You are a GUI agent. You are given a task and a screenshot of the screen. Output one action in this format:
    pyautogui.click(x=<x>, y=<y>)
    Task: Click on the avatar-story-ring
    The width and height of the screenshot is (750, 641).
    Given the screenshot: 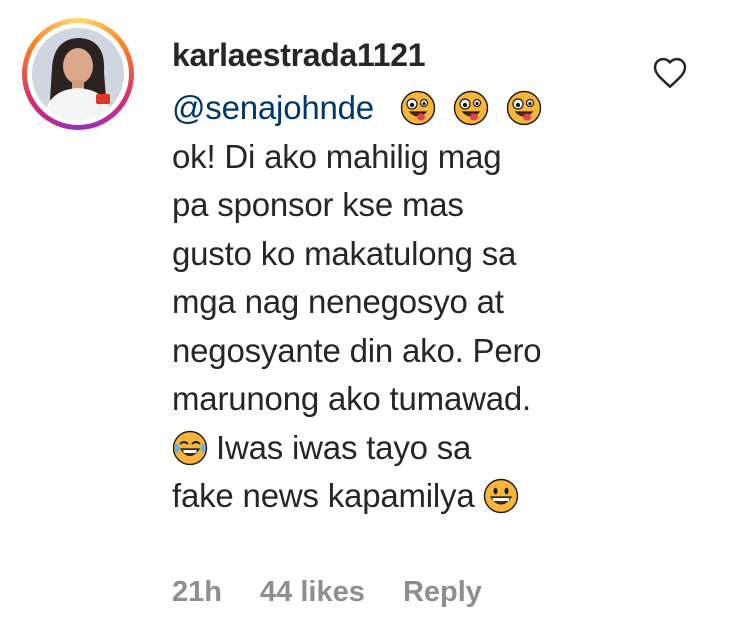 What is the action you would take?
    pyautogui.click(x=78, y=74)
    